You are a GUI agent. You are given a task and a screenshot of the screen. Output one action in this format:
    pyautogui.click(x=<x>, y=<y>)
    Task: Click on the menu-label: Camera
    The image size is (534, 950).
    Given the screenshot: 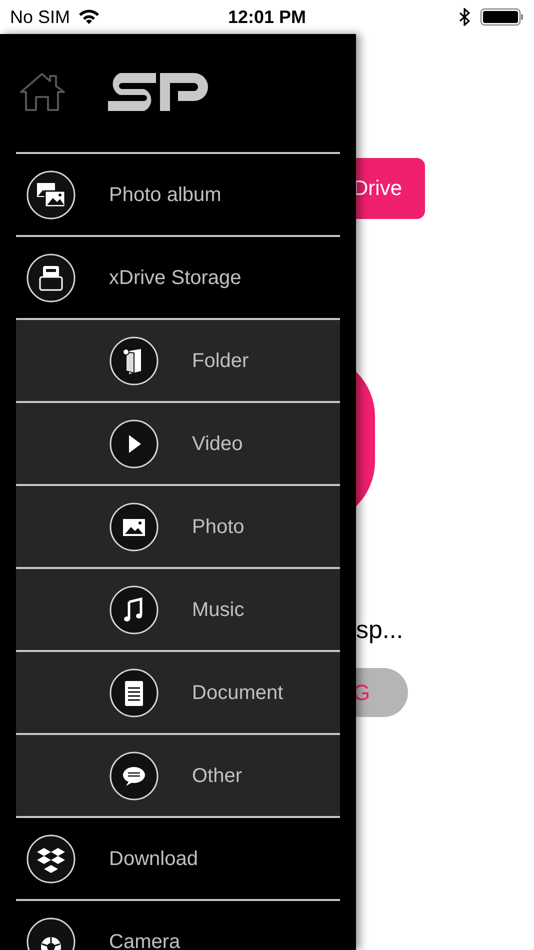 What is the action you would take?
    pyautogui.click(x=144, y=940)
    